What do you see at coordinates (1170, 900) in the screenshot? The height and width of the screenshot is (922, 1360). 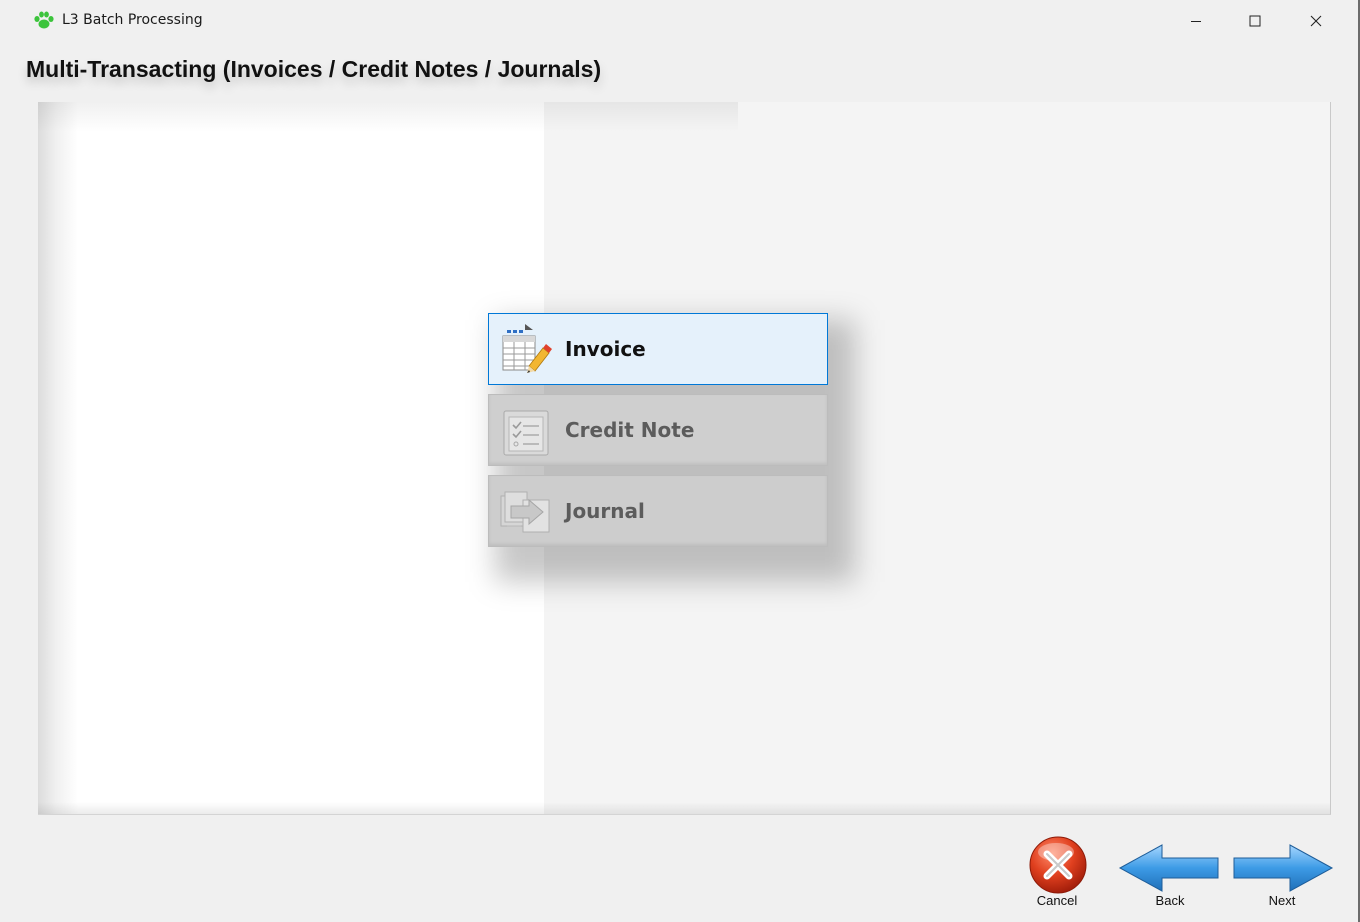 I see `back-label: Back` at bounding box center [1170, 900].